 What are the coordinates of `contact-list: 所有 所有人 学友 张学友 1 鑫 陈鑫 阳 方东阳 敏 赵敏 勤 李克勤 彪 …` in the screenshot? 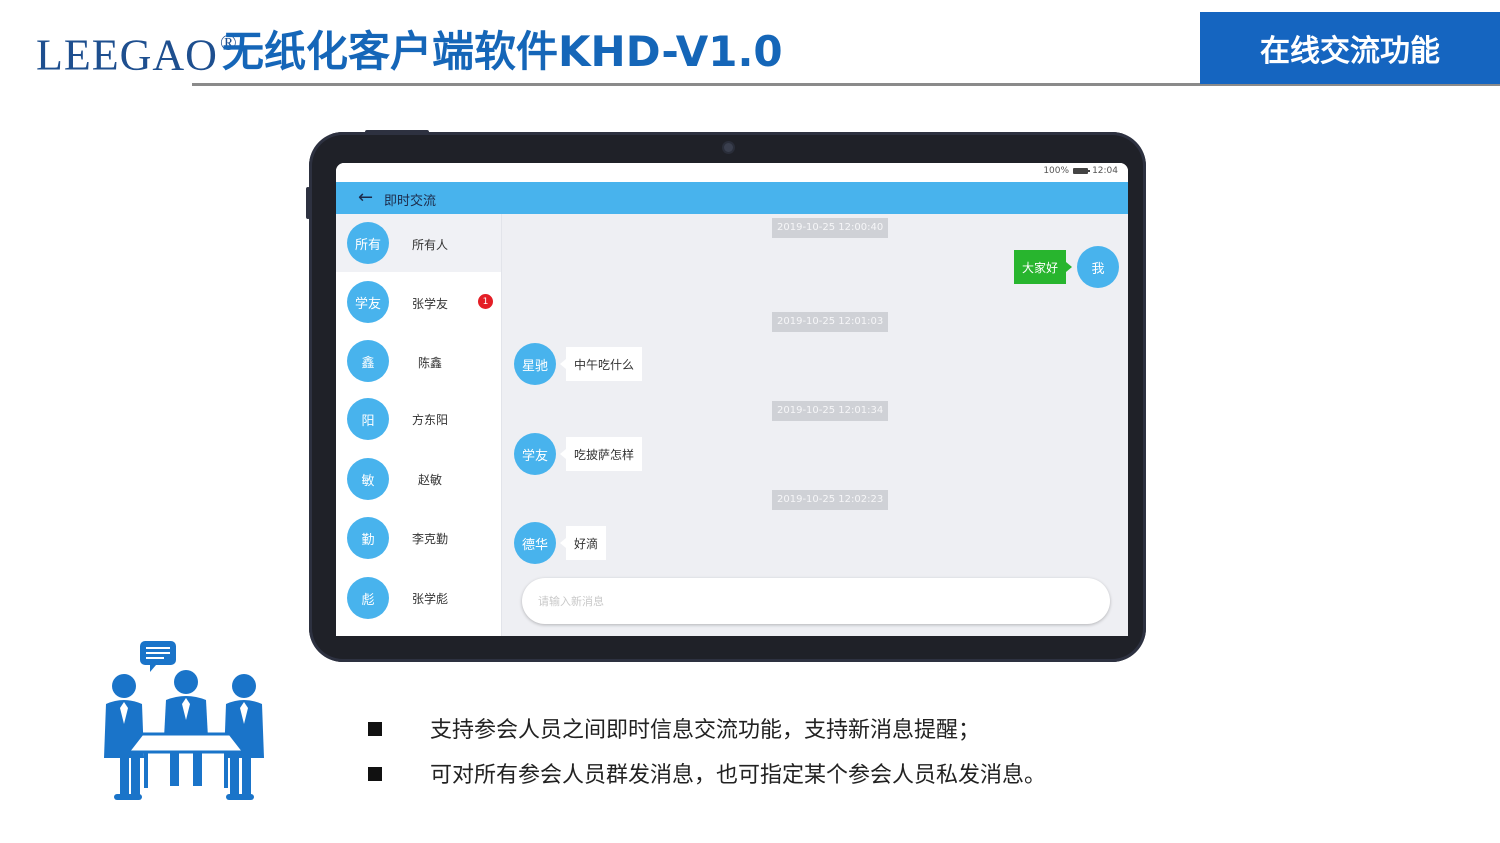 It's located at (419, 425).